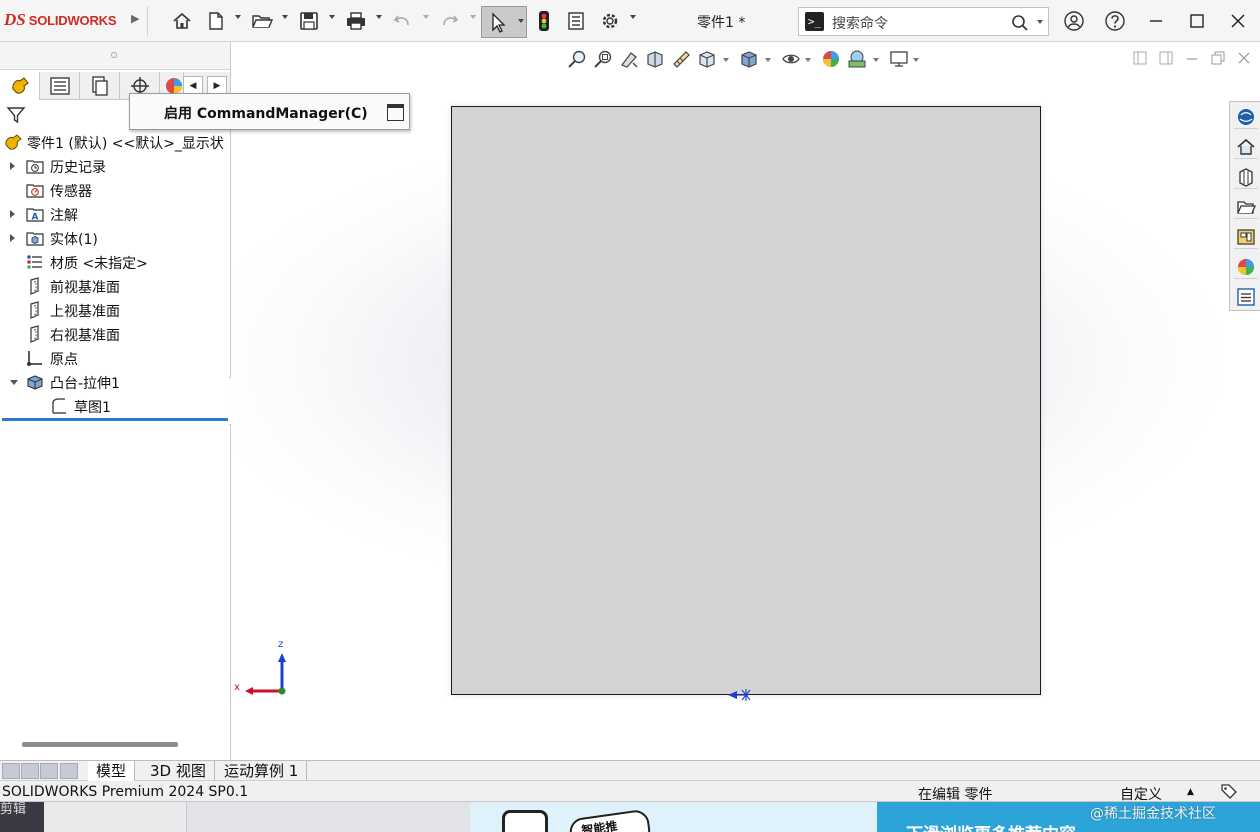  Describe the element at coordinates (115, 406) in the screenshot. I see `tree-item: 草图1` at that location.